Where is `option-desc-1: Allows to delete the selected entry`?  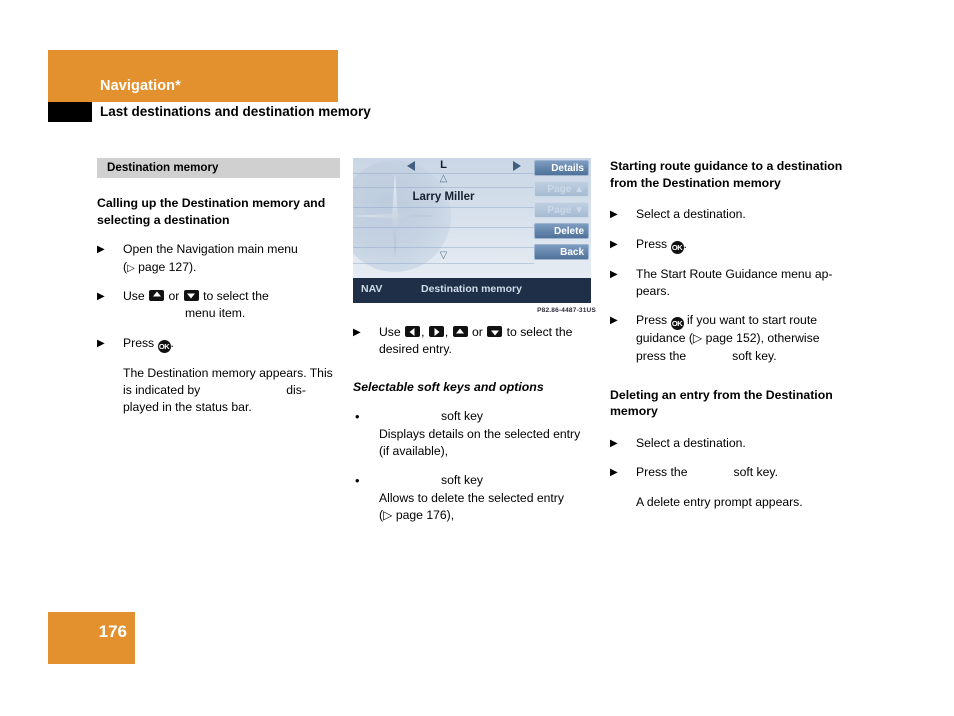
option-desc-1: Allows to delete the selected entry is located at coordinates (471, 497).